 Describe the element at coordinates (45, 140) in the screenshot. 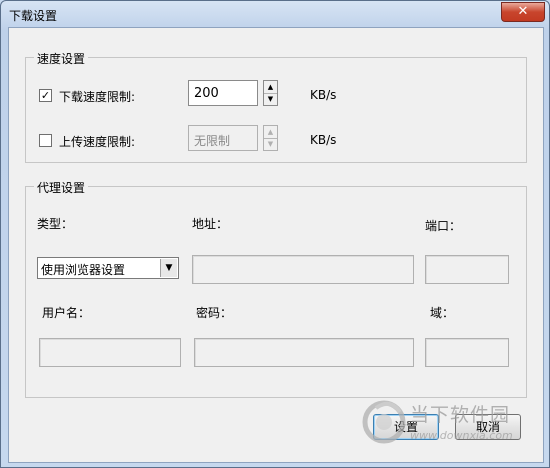

I see `upload-limit-checkbox` at that location.